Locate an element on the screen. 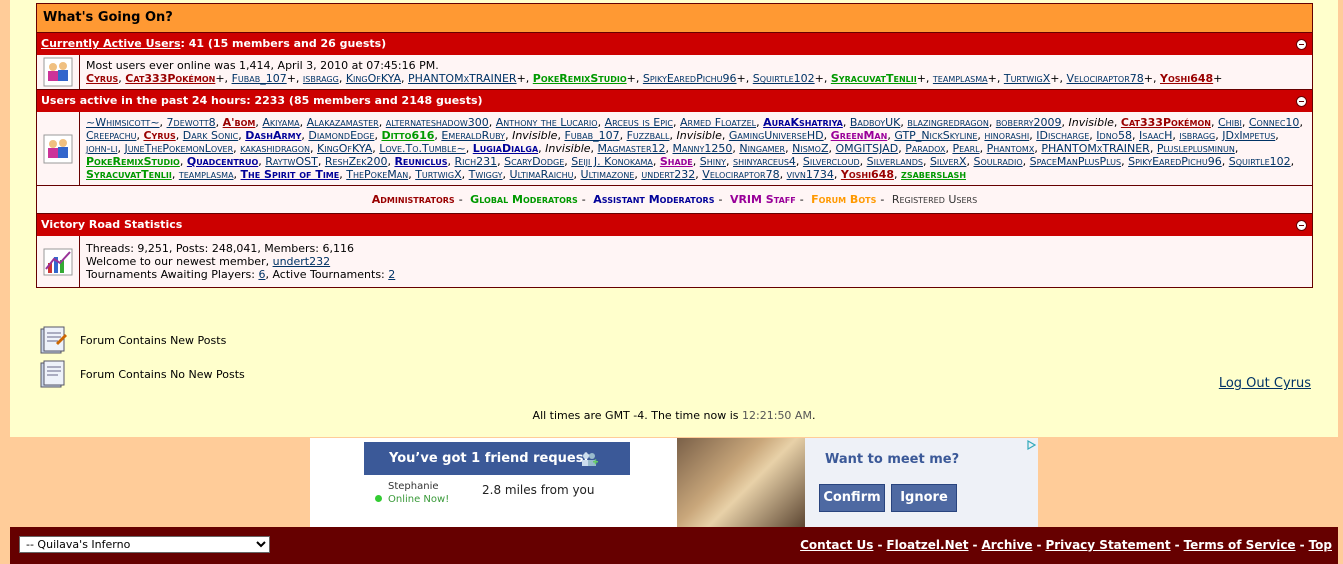  user-link: IDischarge is located at coordinates (1062, 135).